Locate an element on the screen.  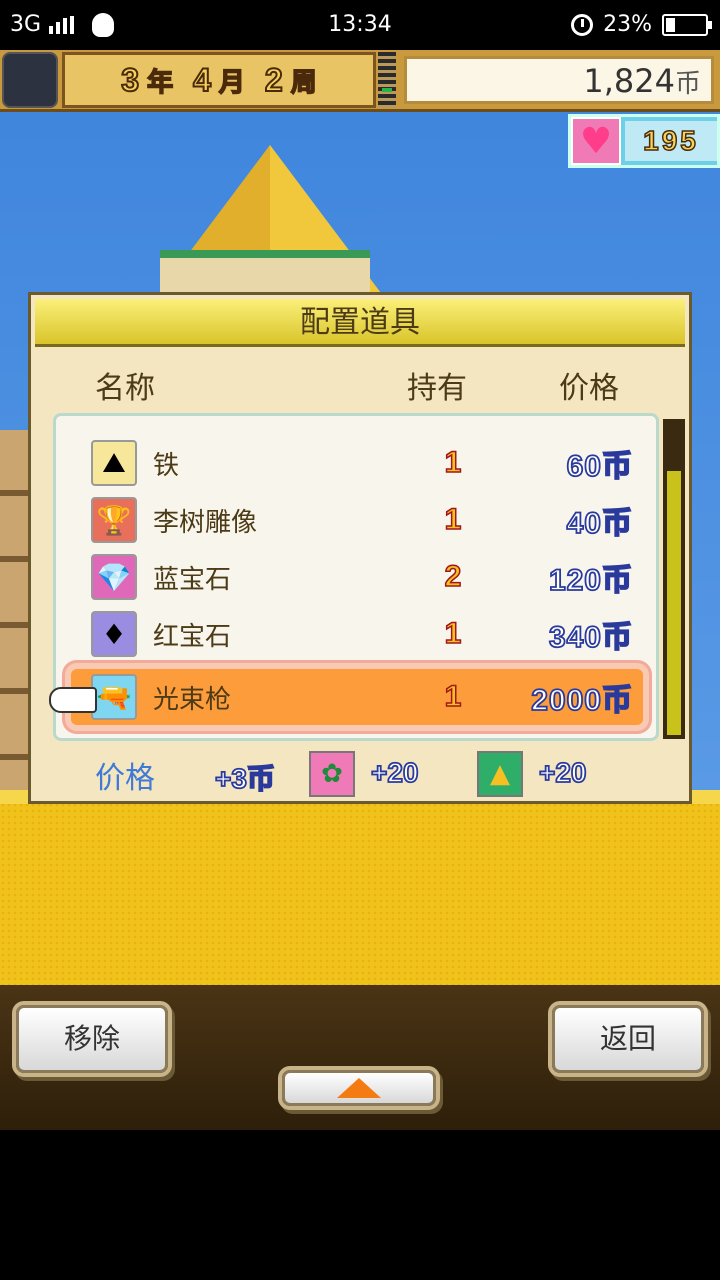
alarm-icon is located at coordinates (582, 24).